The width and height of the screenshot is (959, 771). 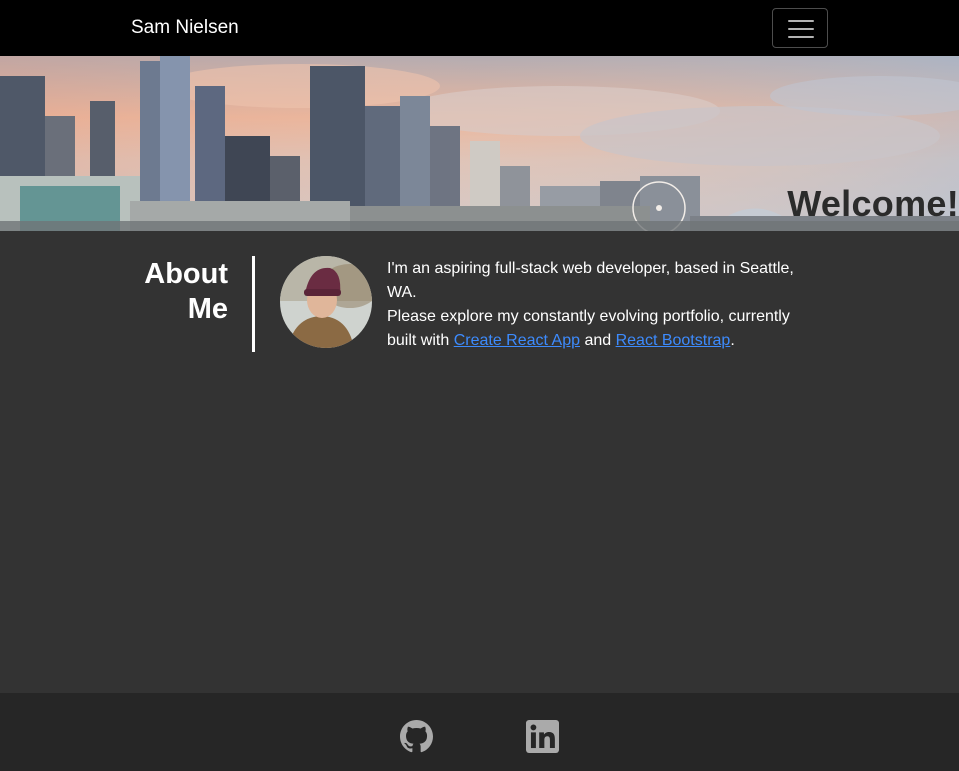 I want to click on bio-conjunction: and, so click(x=598, y=340).